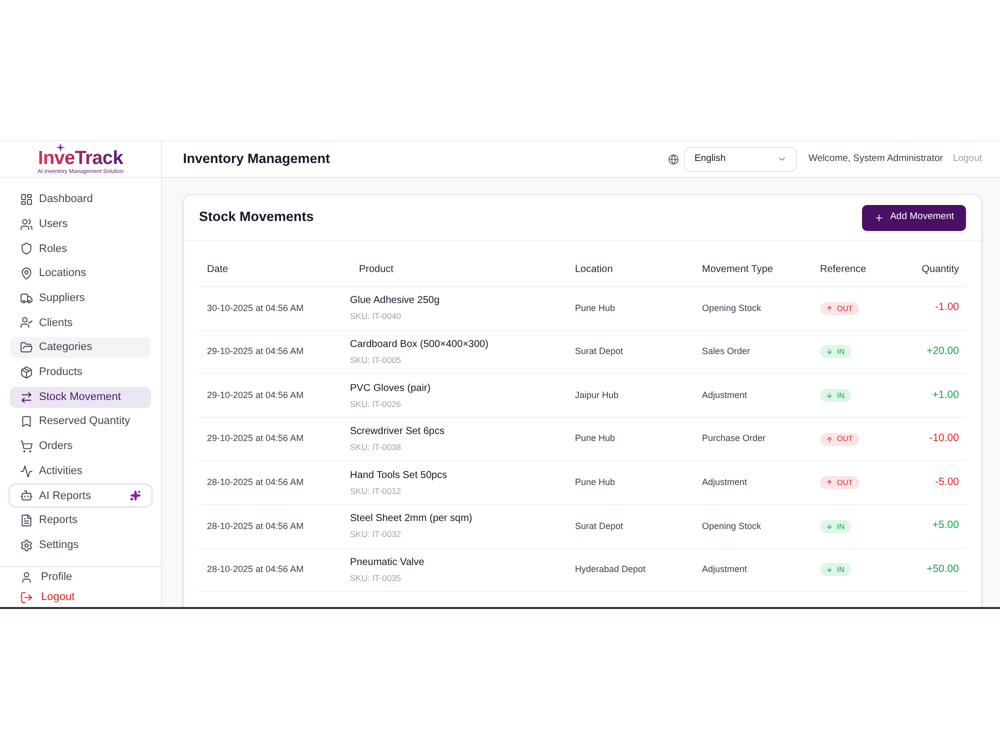 The image size is (1000, 750). I want to click on quantity-cell-text: -10.00, so click(944, 438).